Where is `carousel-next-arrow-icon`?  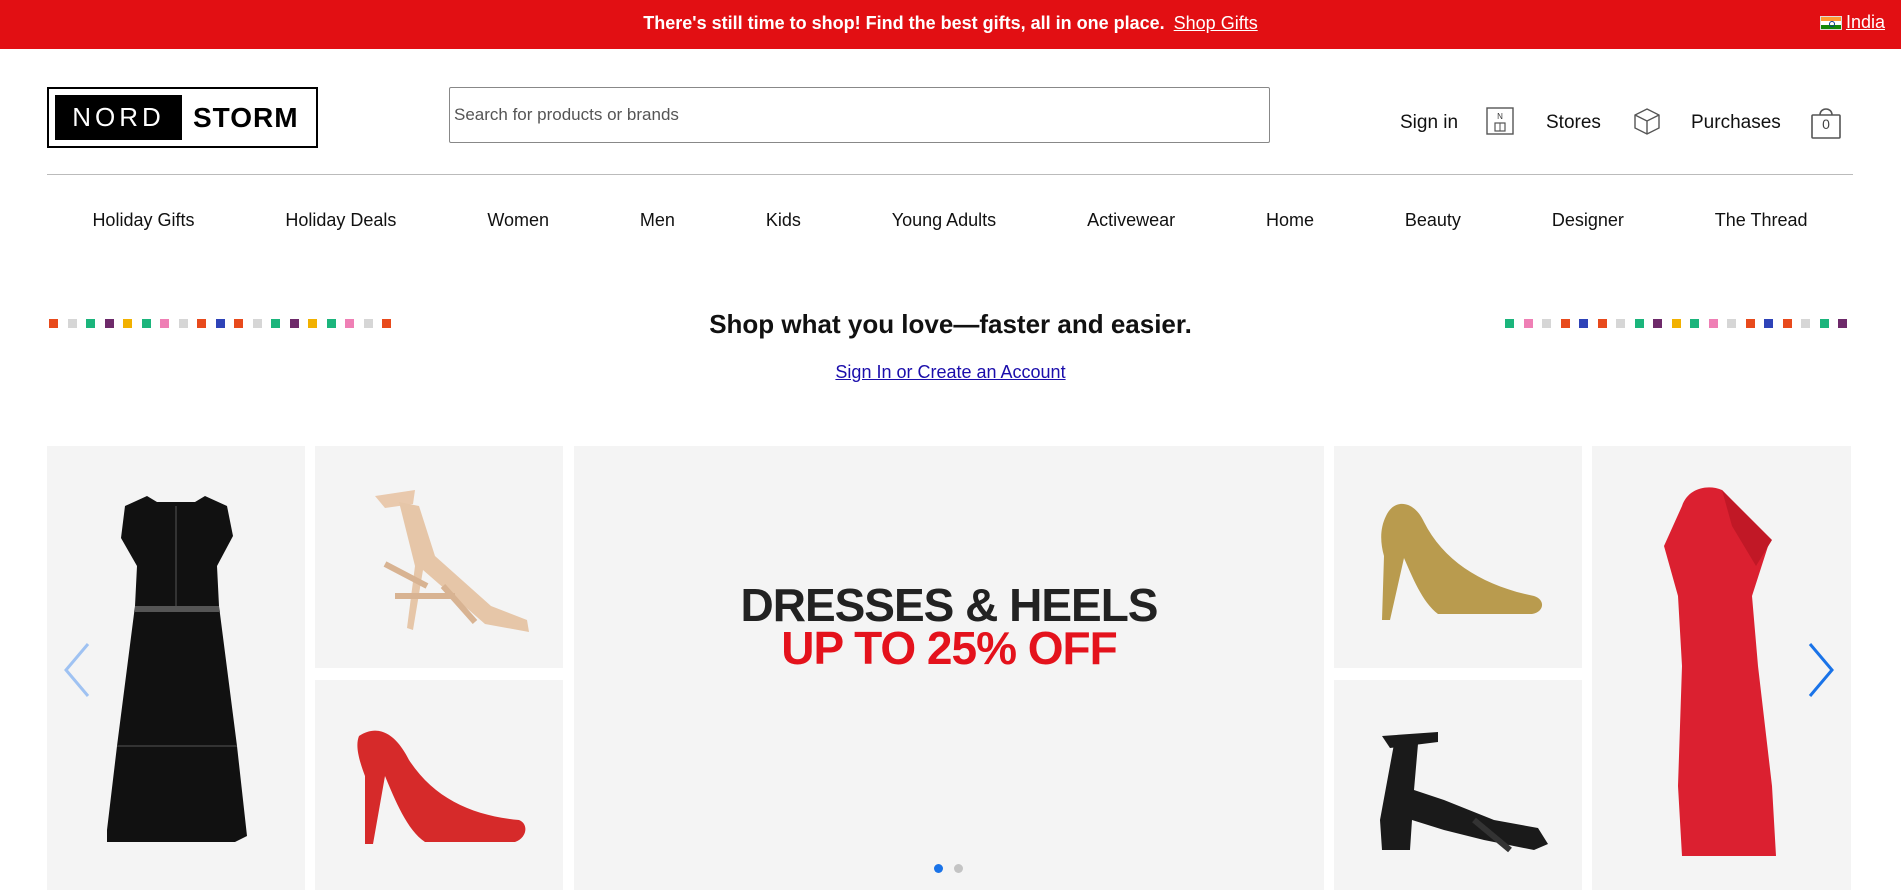
carousel-next-arrow-icon is located at coordinates (1821, 670).